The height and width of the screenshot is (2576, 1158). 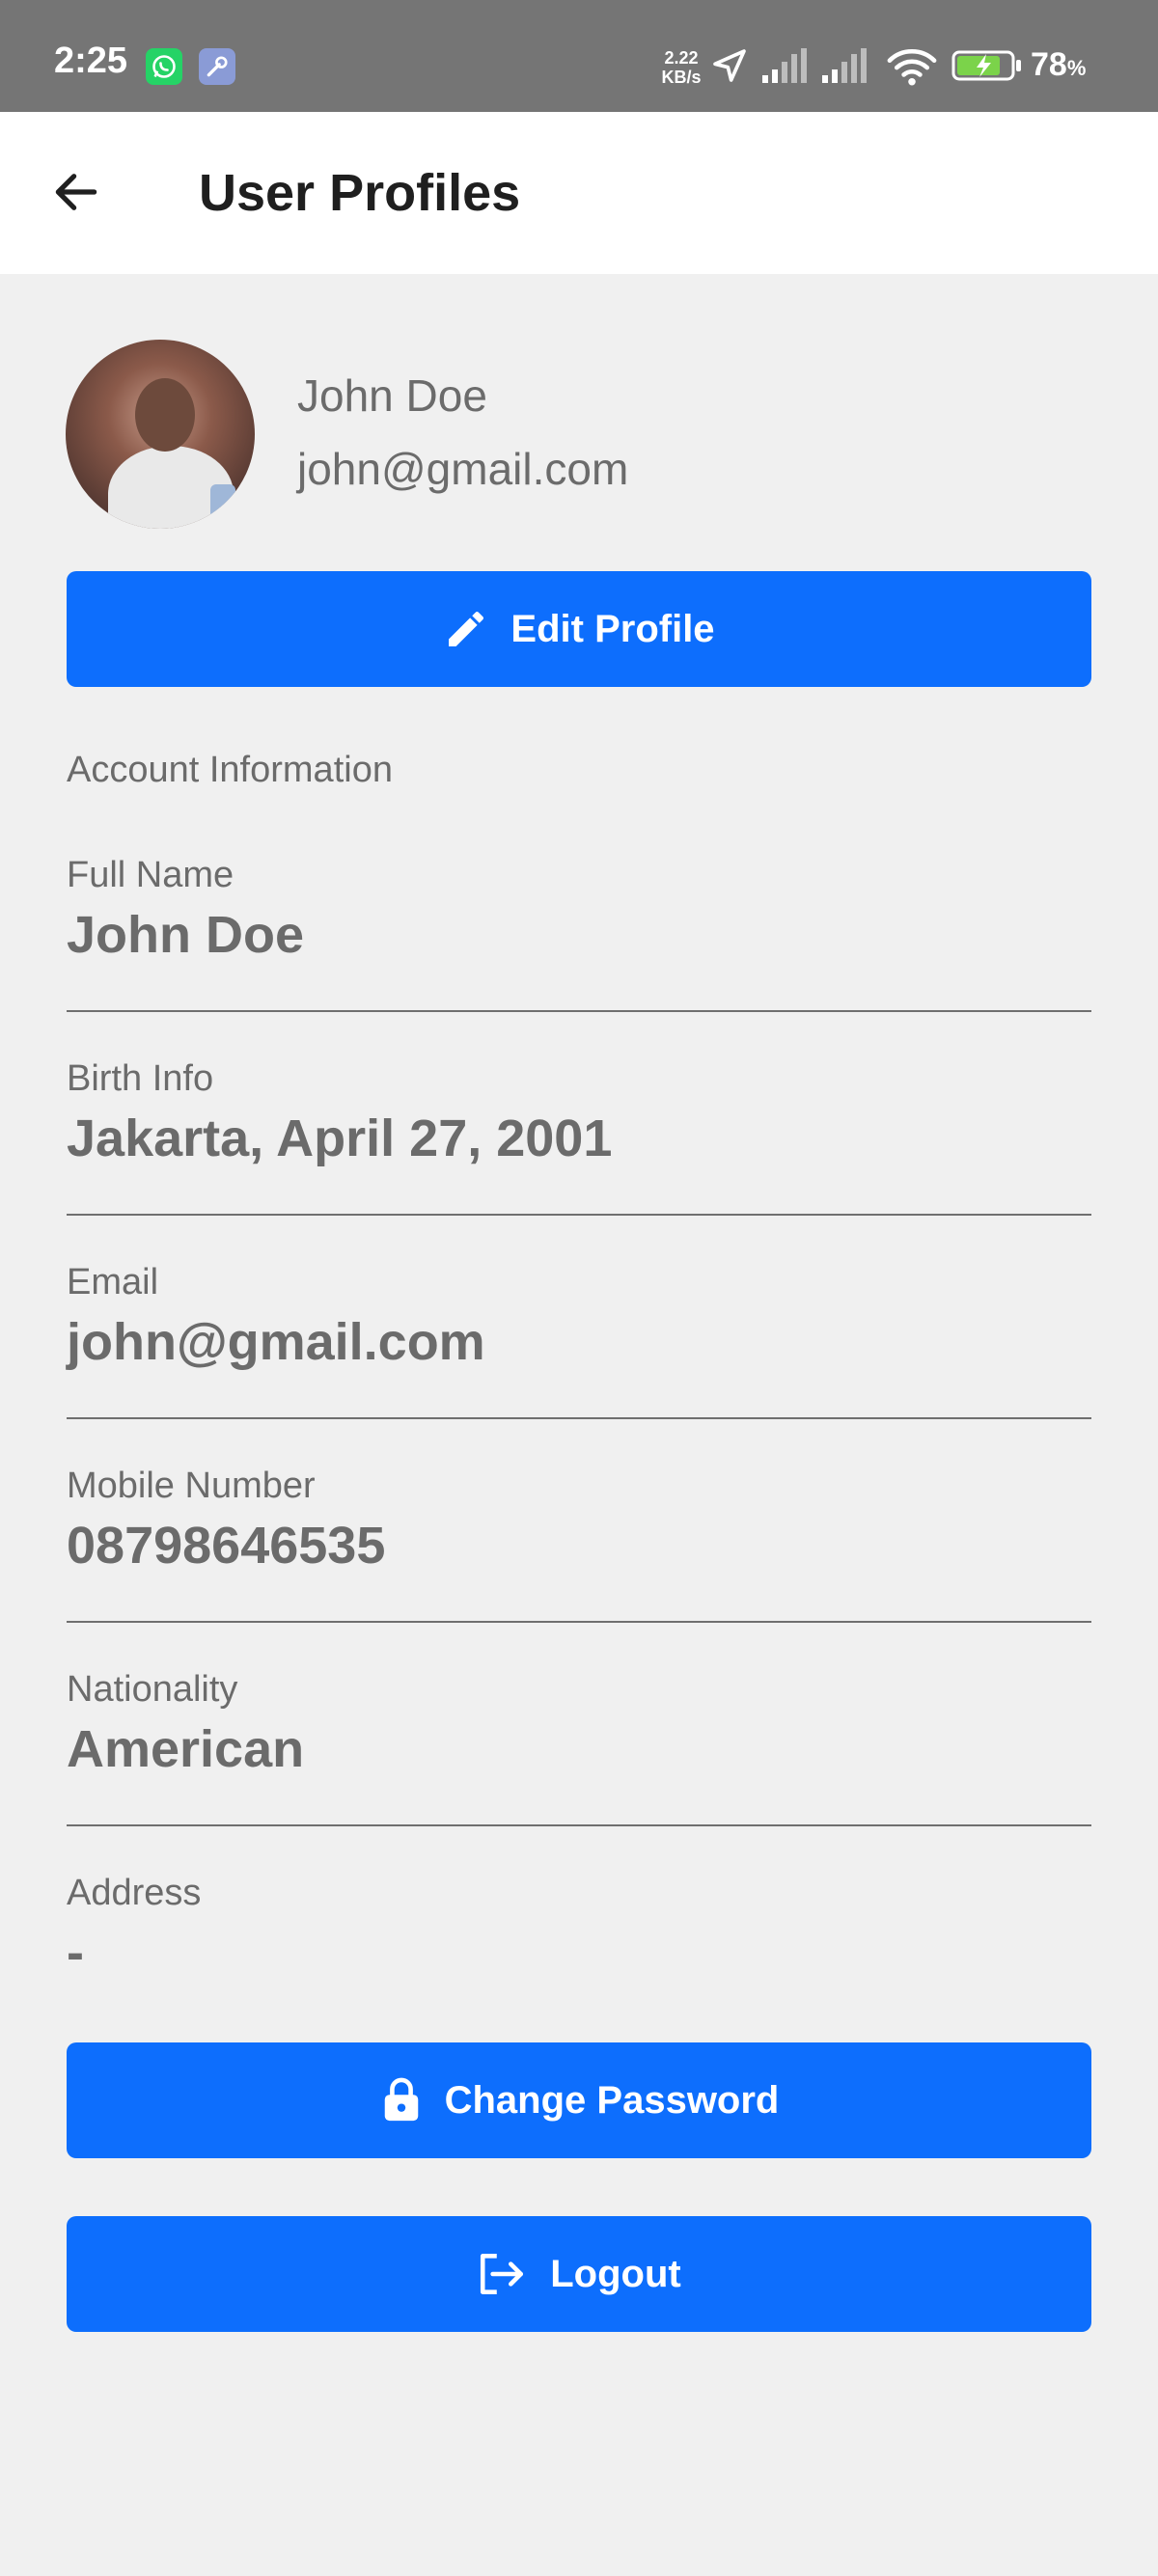 I want to click on field-value: John Doe, so click(x=186, y=935).